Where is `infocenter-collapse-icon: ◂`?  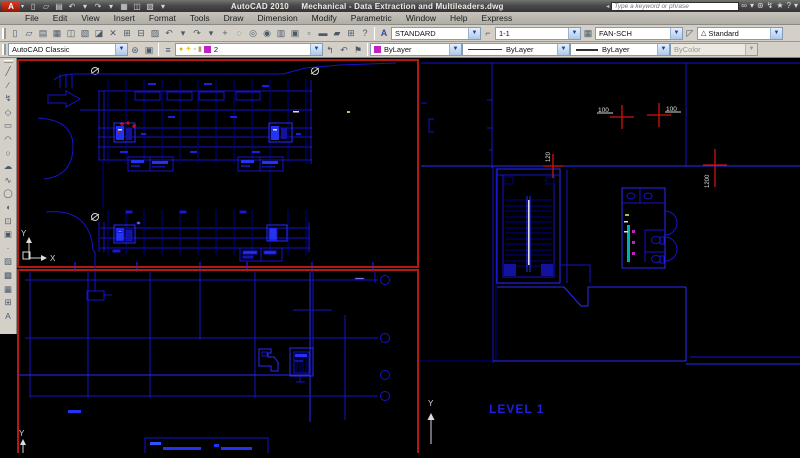 infocenter-collapse-icon: ◂ is located at coordinates (607, 6).